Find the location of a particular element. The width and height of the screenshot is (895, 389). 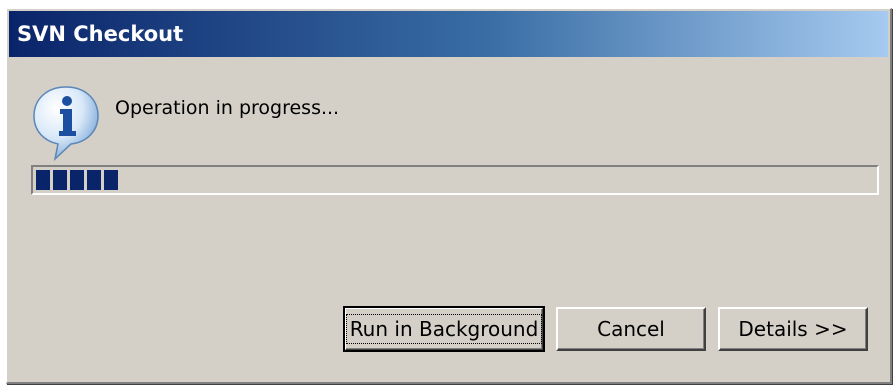

details-button: Details >> is located at coordinates (793, 329).